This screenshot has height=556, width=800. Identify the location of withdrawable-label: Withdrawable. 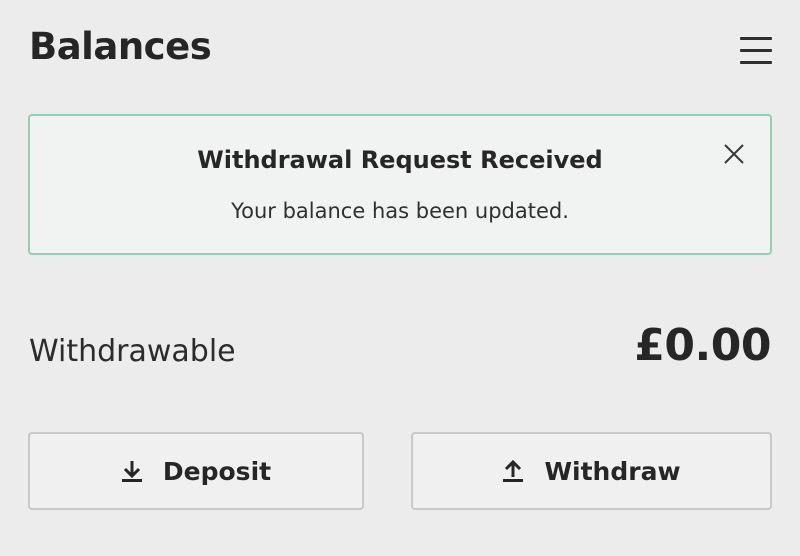
(132, 351).